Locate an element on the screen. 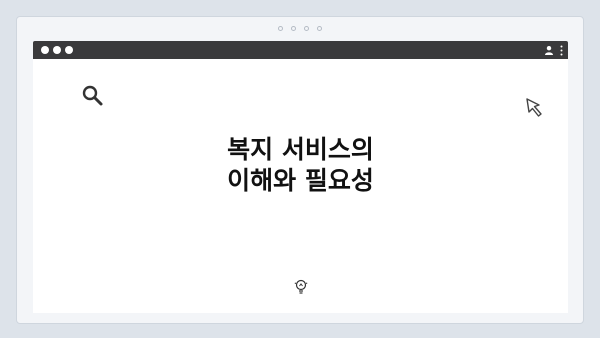  window-maximize-dot is located at coordinates (69, 50).